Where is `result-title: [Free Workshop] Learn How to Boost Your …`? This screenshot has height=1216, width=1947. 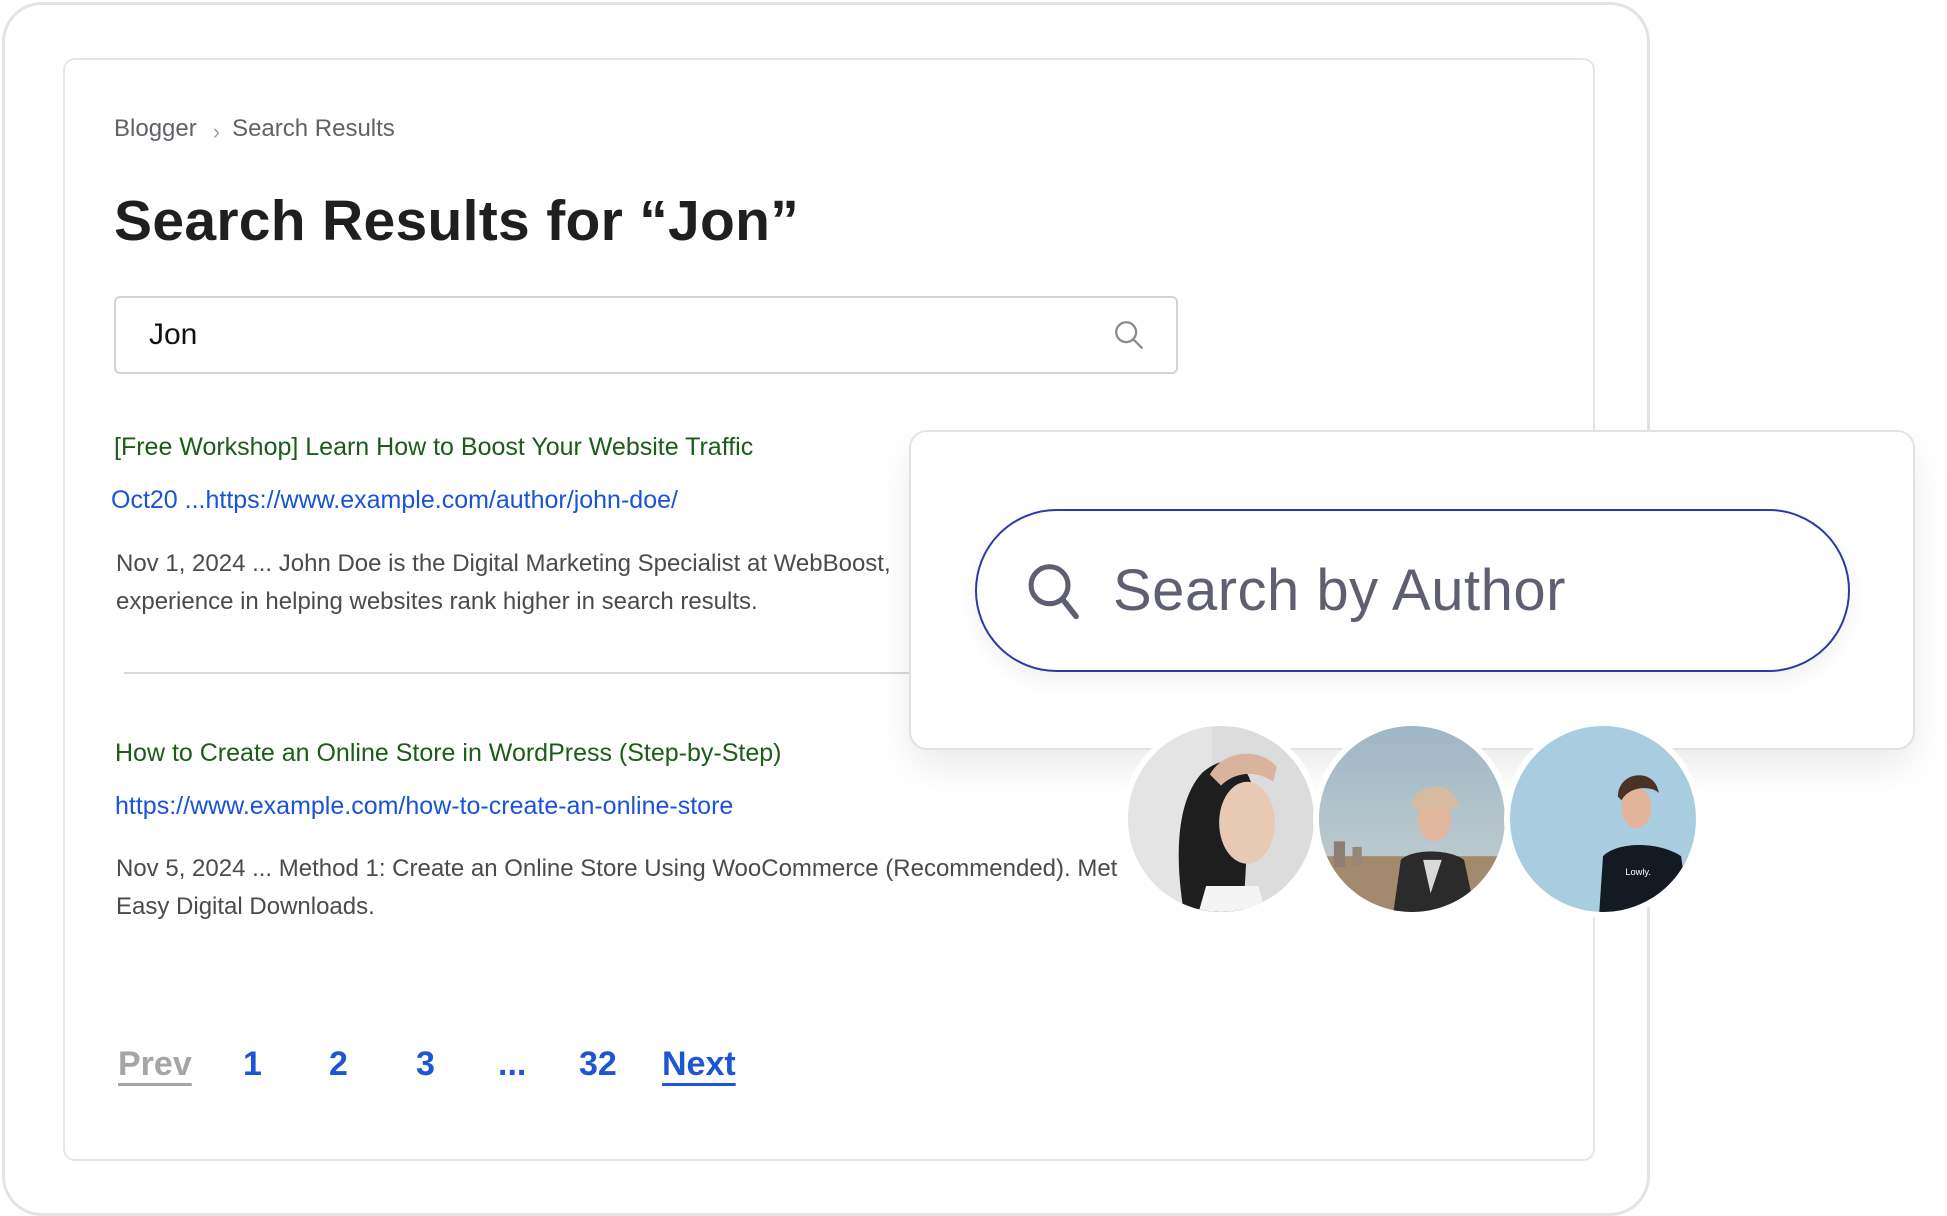
result-title: [Free Workshop] Learn How to Boost Your … is located at coordinates (433, 447).